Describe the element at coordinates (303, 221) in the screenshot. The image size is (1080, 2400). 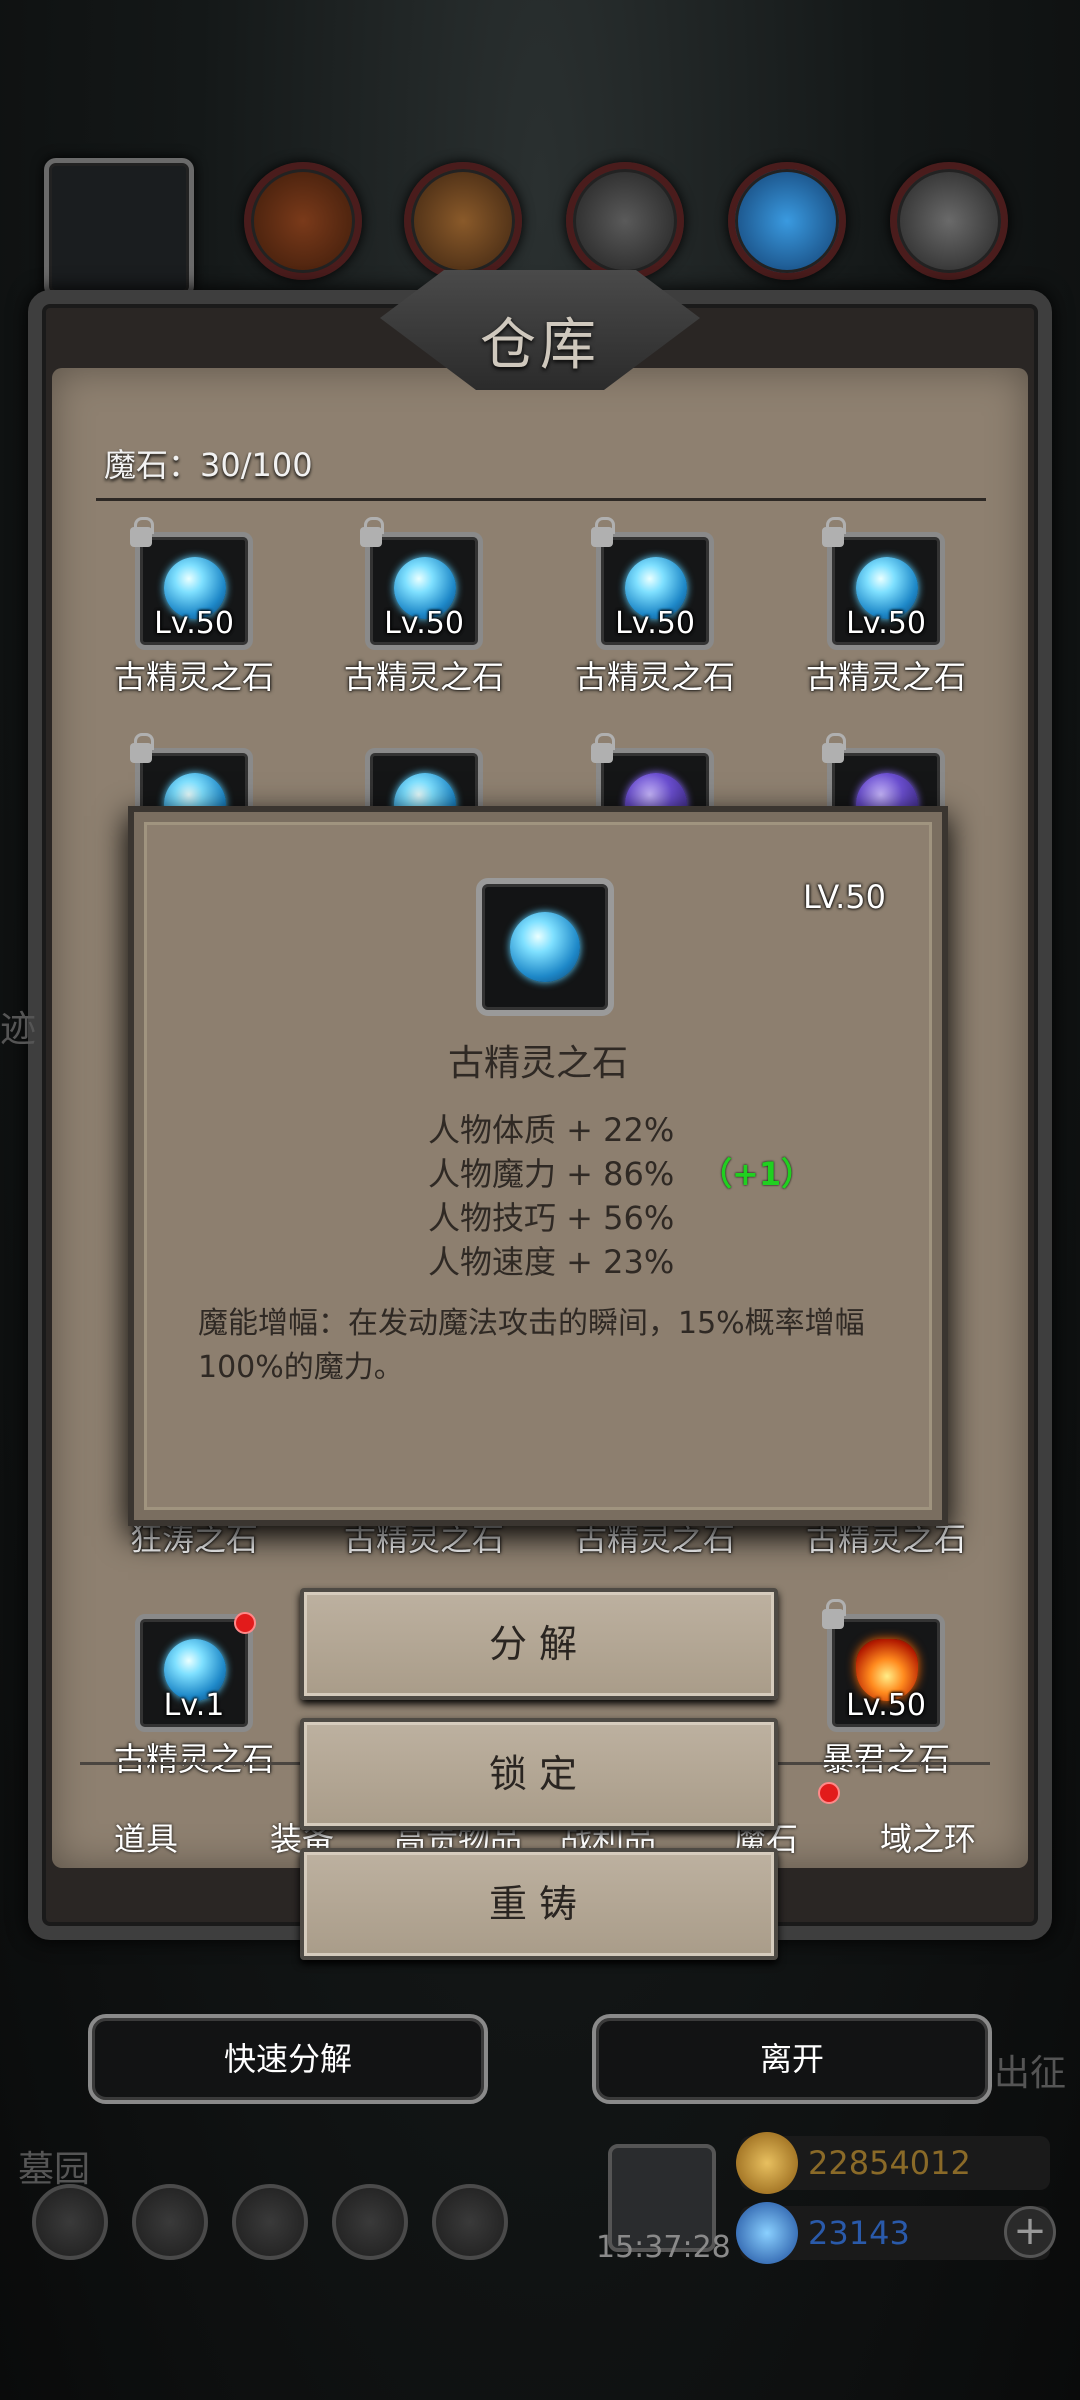
I see `meat-resource-icon` at that location.